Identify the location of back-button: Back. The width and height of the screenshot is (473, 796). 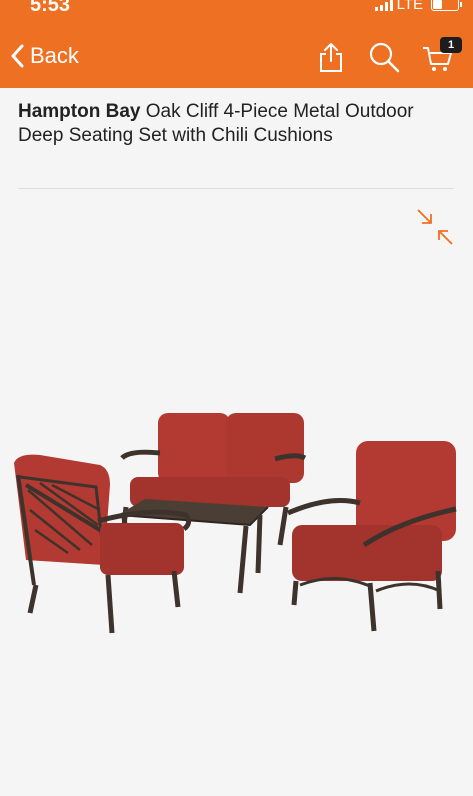
(44, 56).